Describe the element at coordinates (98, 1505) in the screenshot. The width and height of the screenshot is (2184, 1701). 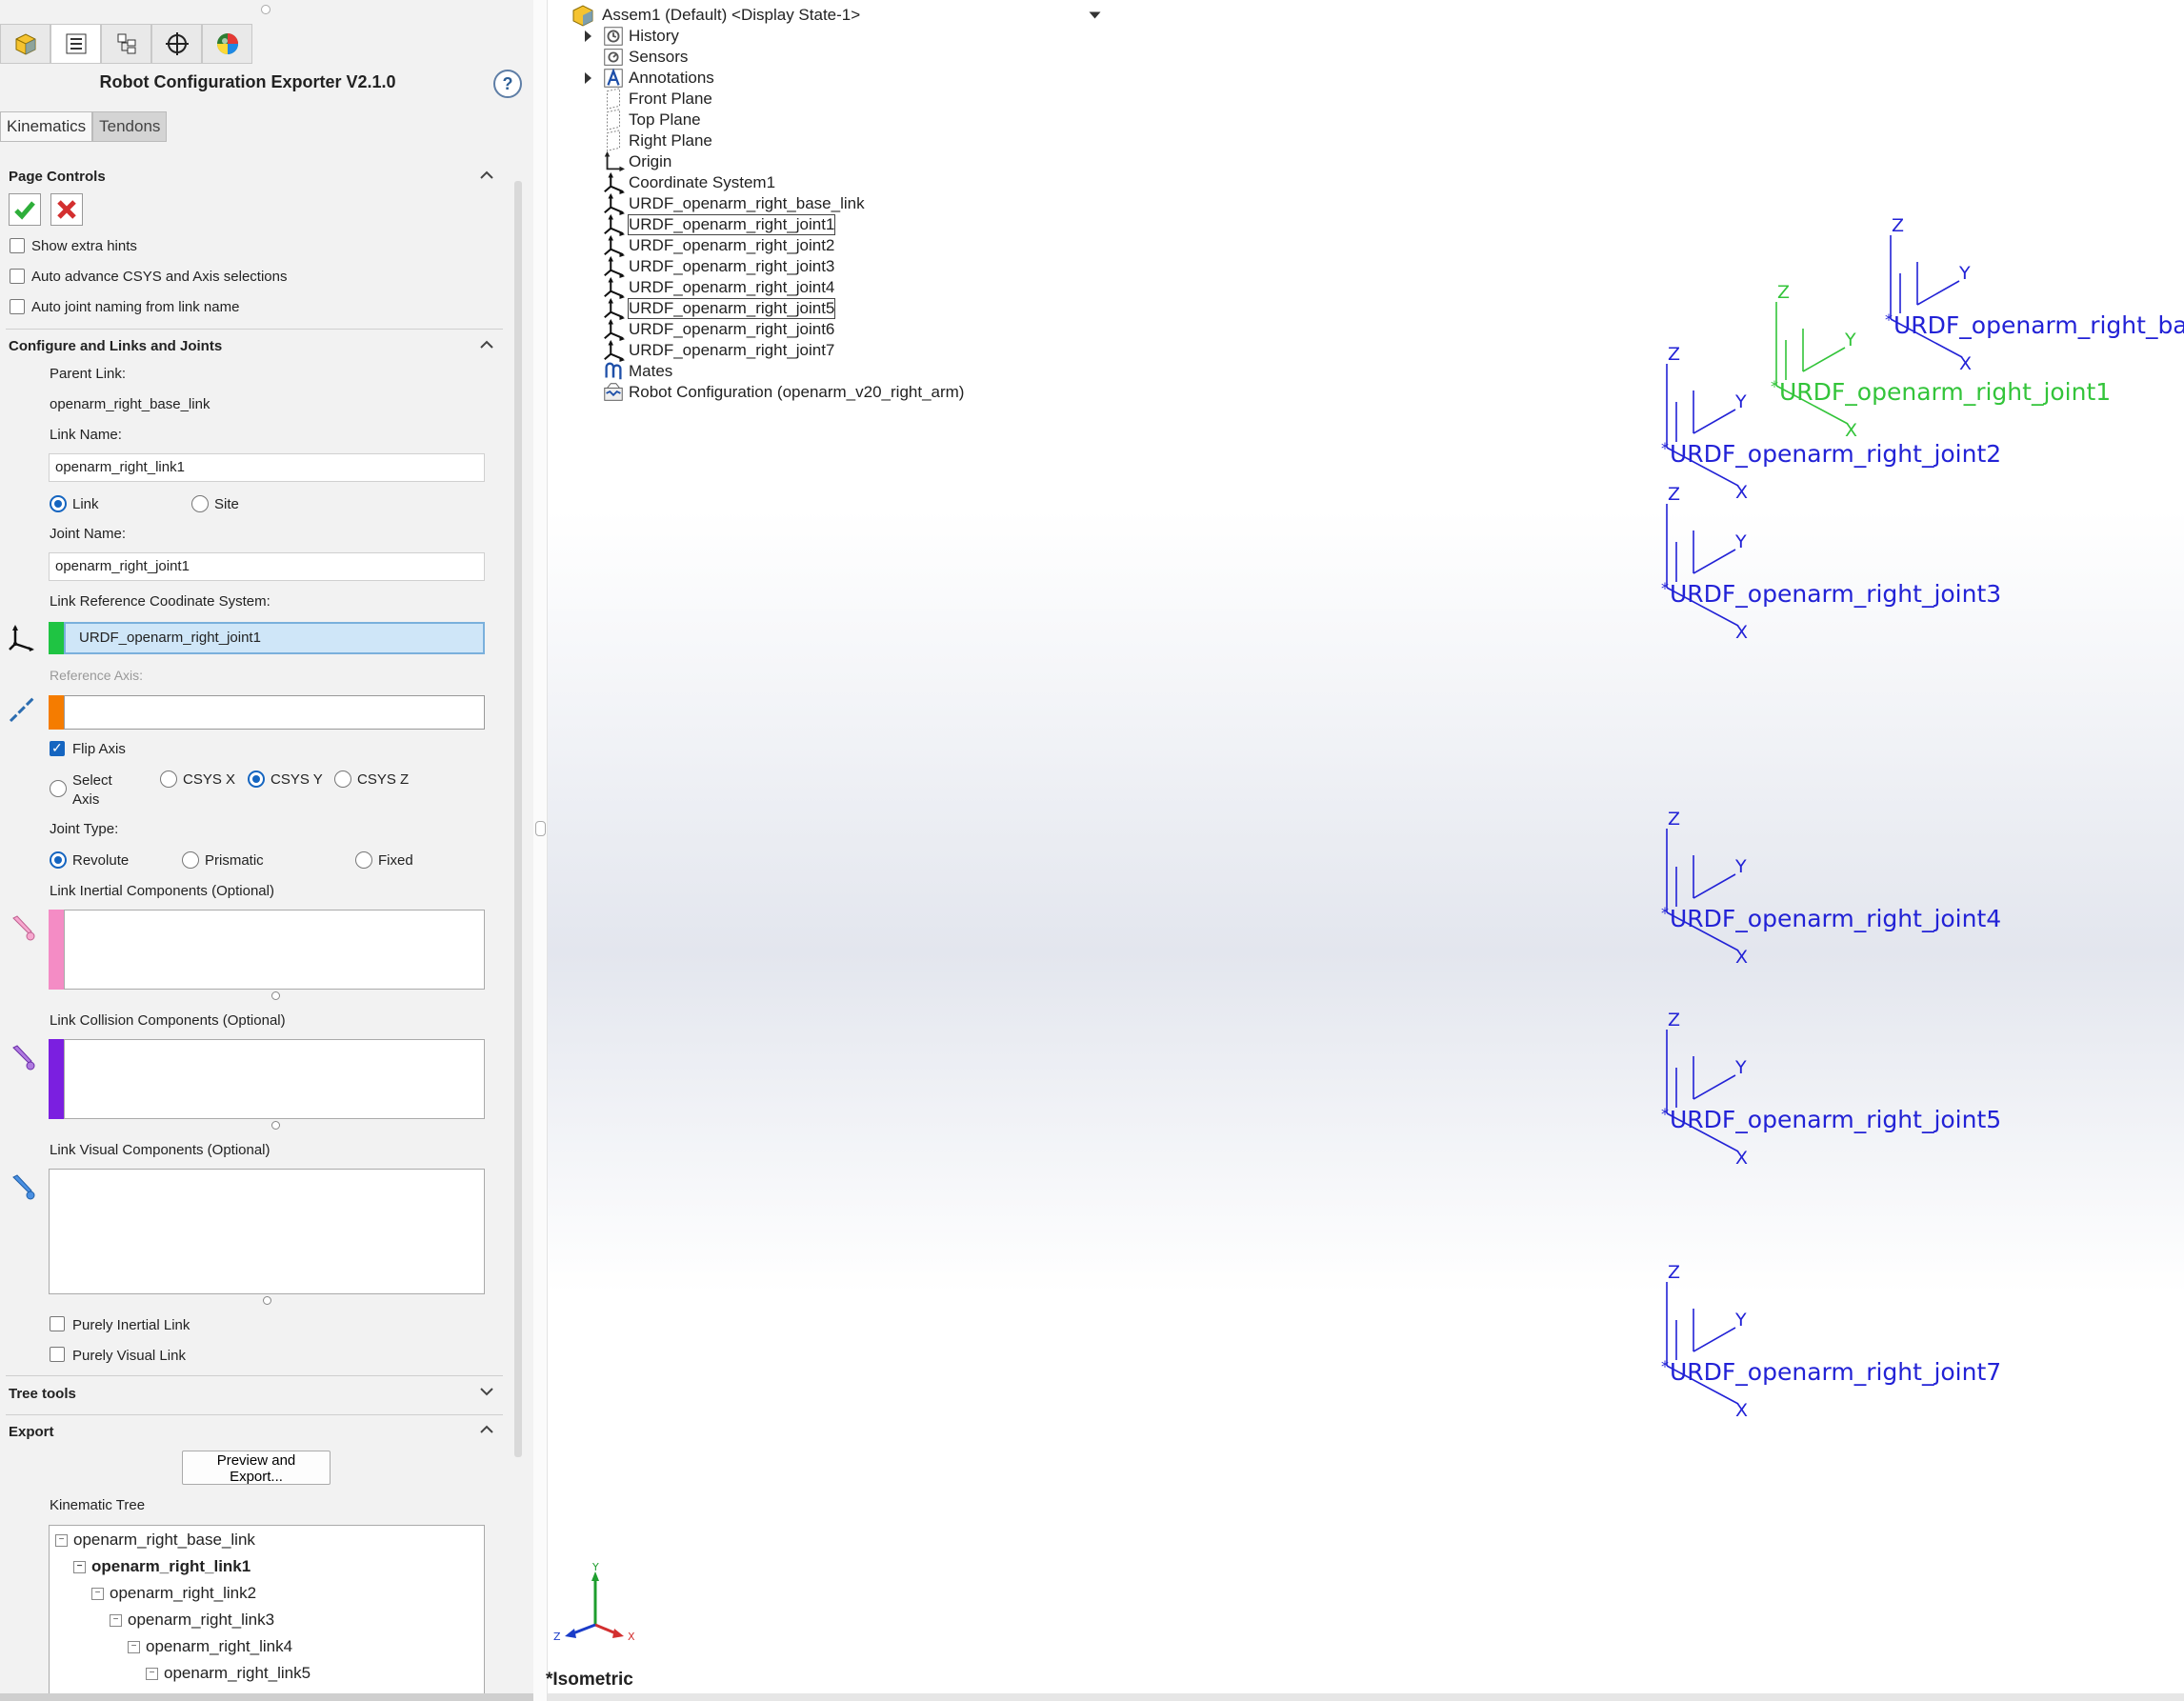
I see `kinematic-tree-label: Kinematic Tree` at that location.